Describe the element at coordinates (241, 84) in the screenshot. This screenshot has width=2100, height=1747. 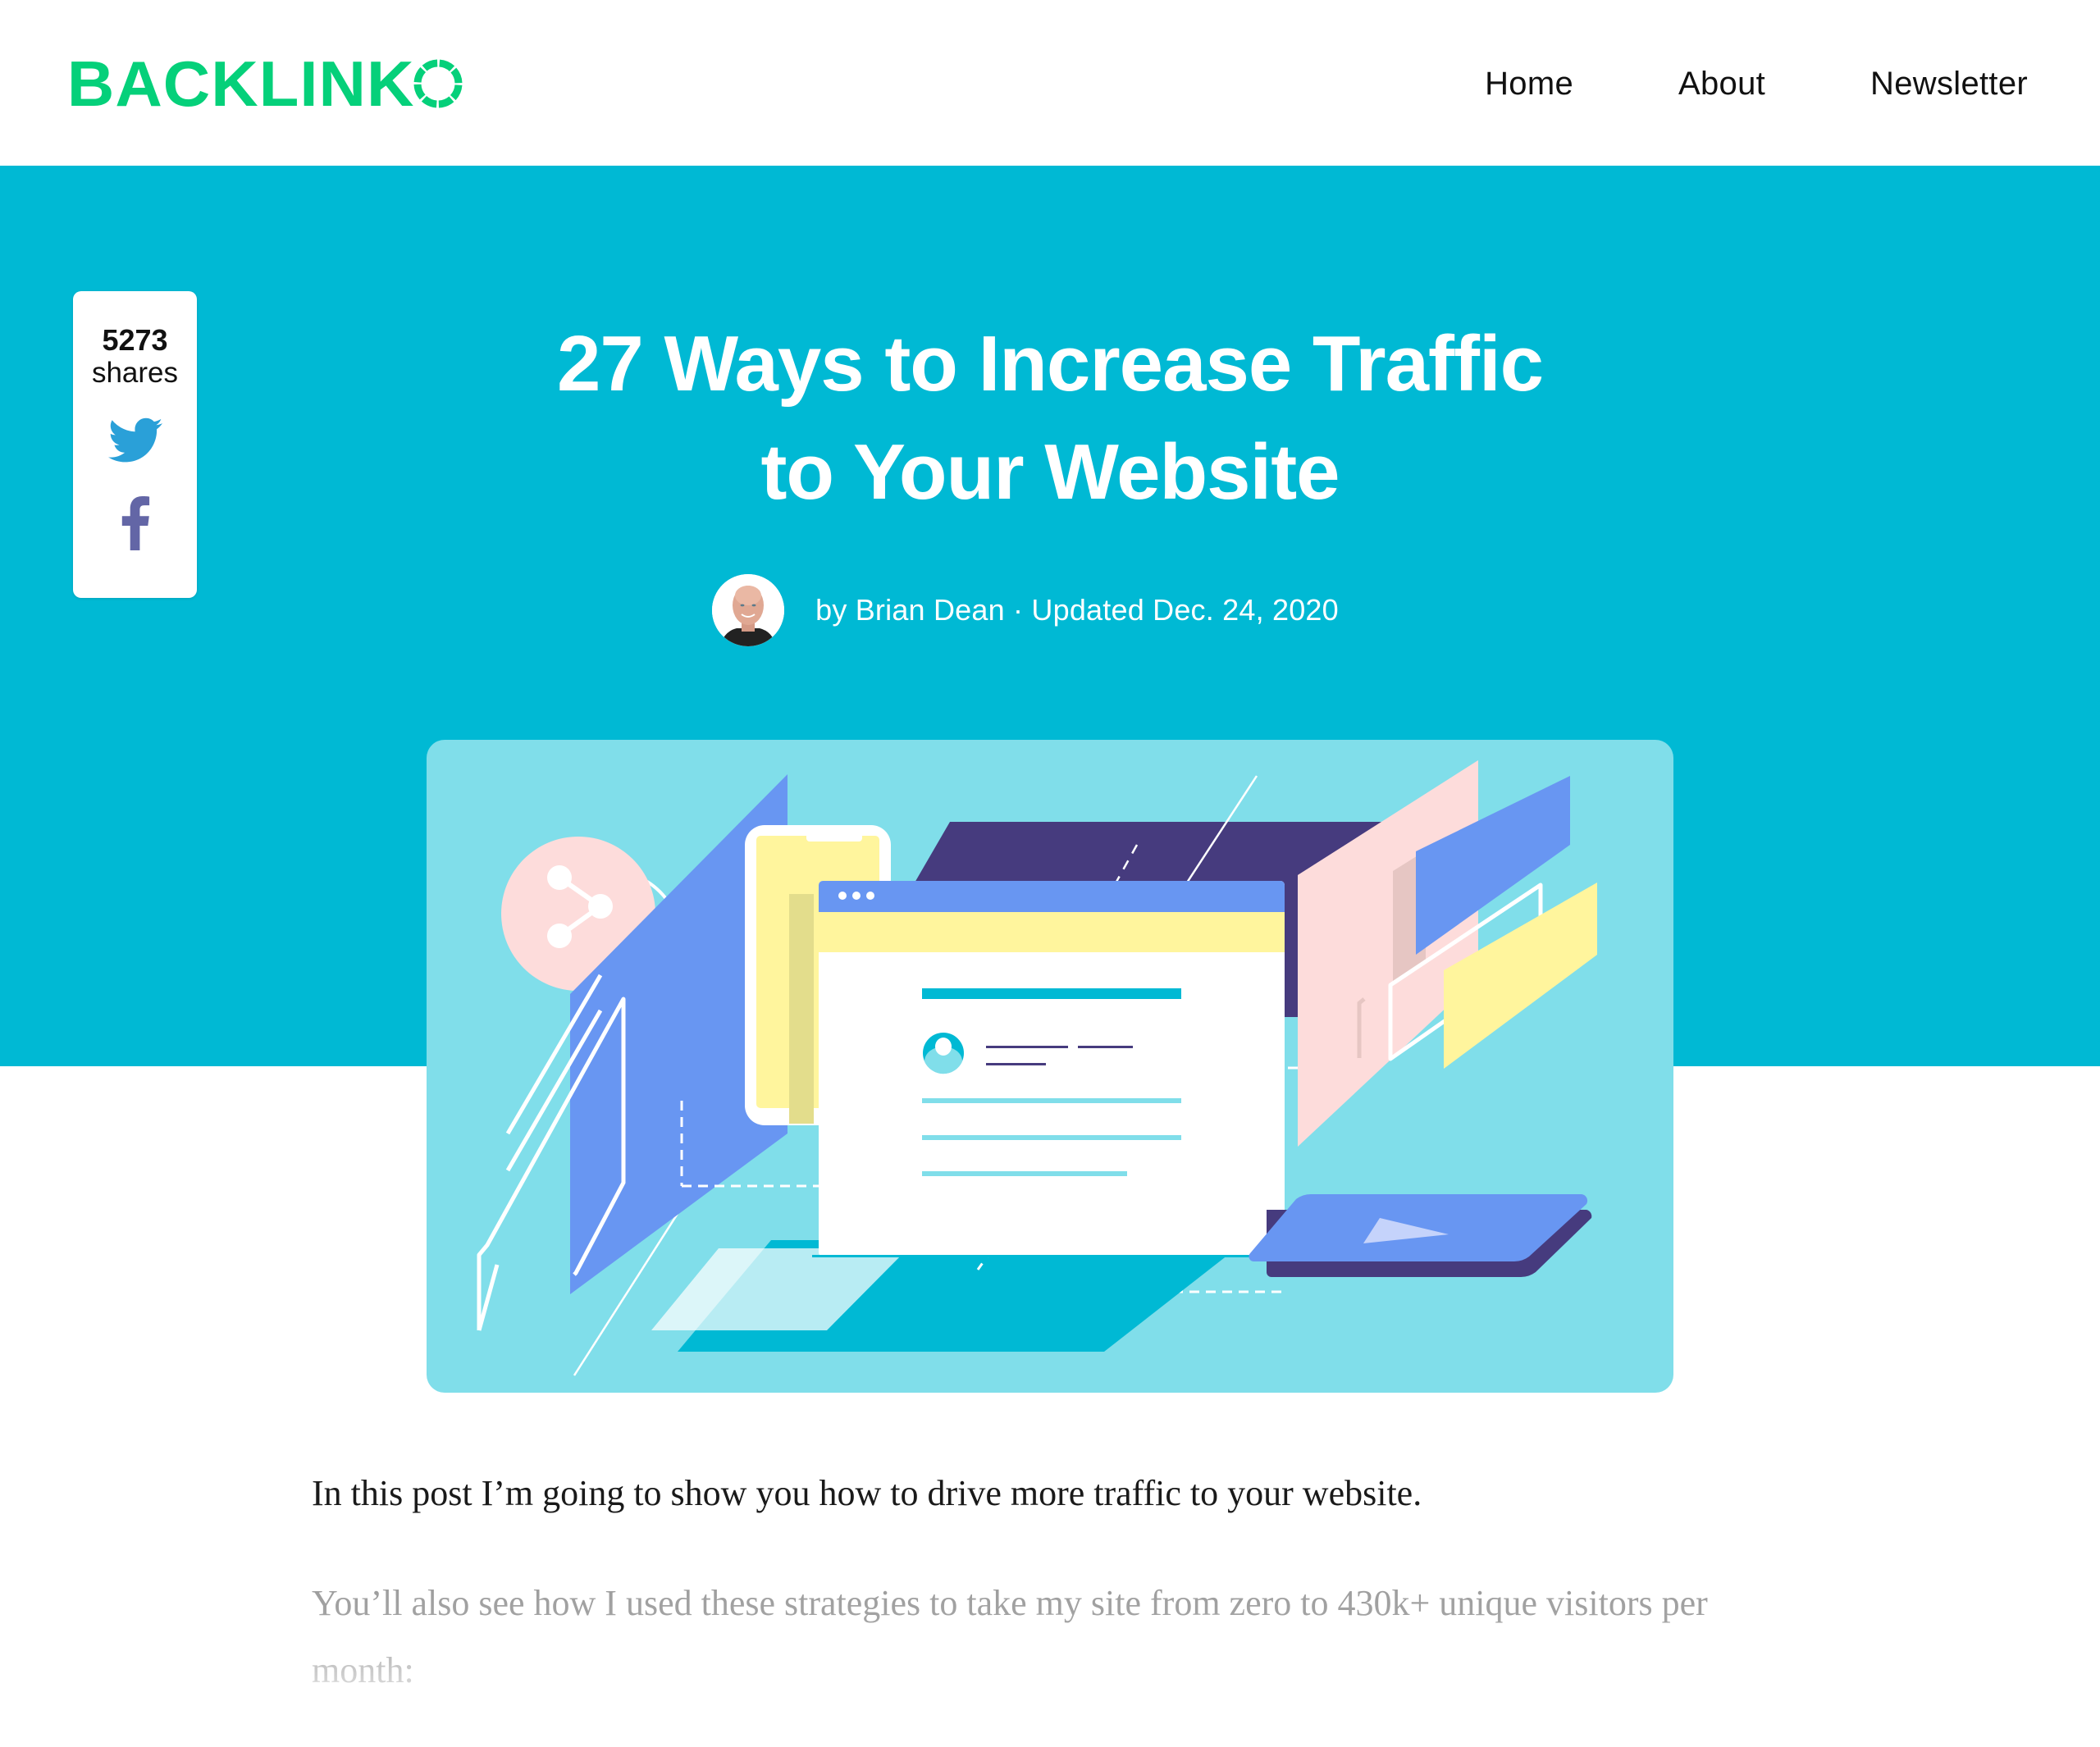
I see `logo-text: BACKLINK` at that location.